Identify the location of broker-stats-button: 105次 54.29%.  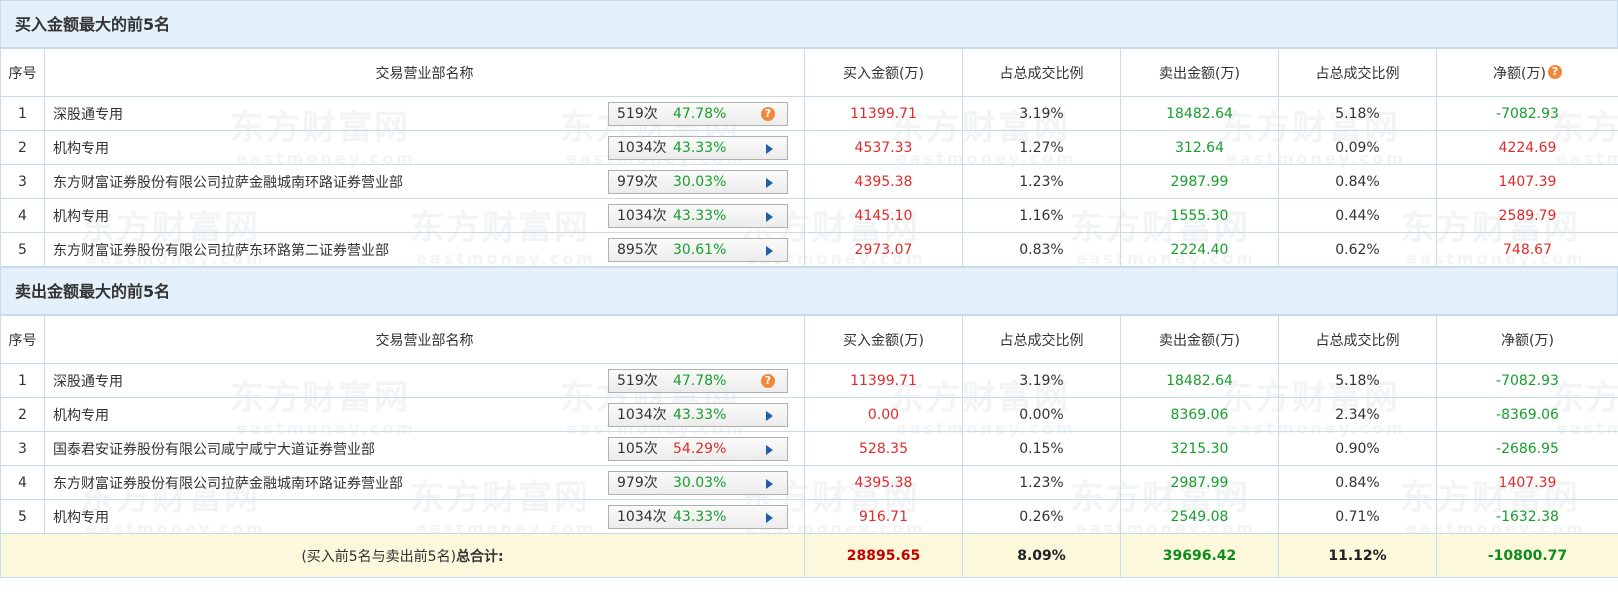
(698, 449).